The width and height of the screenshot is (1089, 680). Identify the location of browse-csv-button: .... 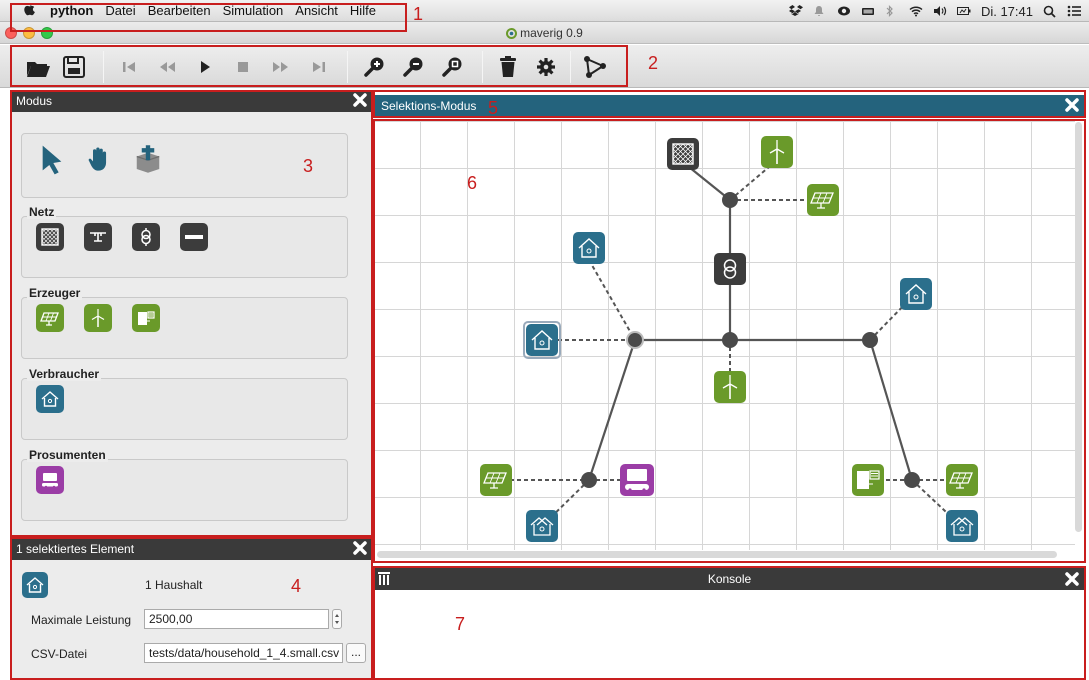
(356, 653).